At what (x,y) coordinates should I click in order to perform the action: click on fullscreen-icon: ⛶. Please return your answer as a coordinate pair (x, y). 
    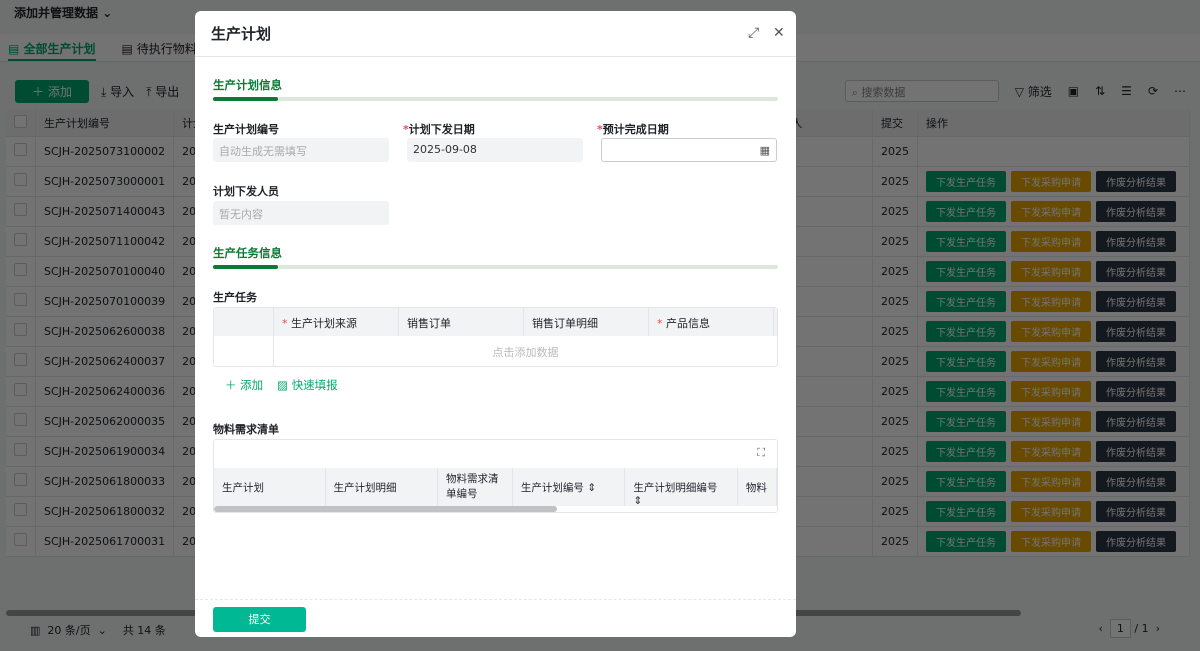
    Looking at the image, I should click on (495, 454).